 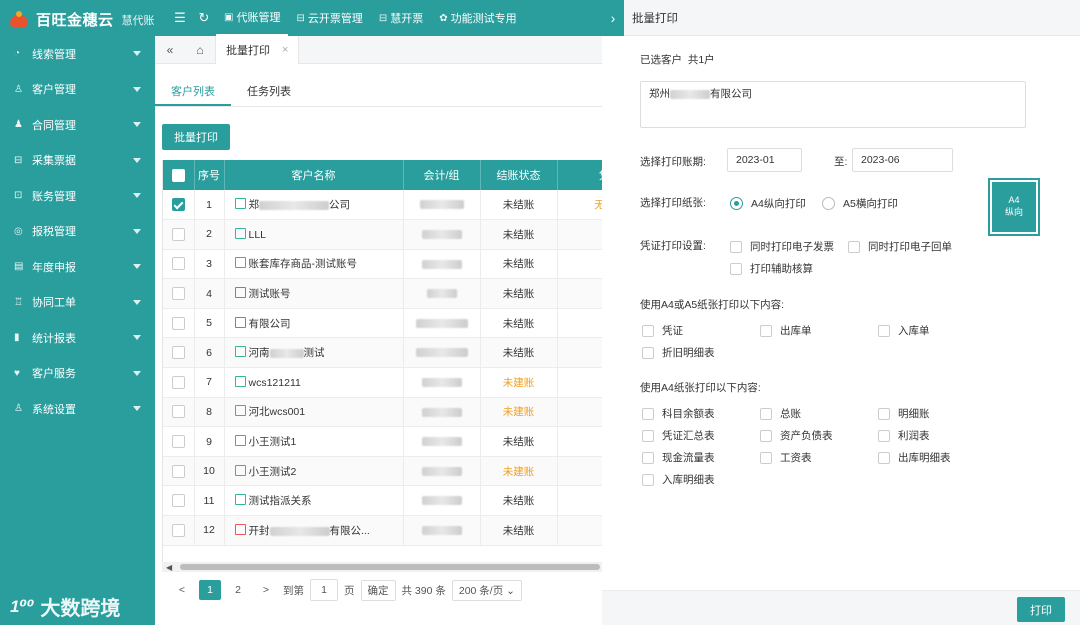 What do you see at coordinates (401, 18) in the screenshot?
I see `topnav-item-2: ⊟ 慧开票` at bounding box center [401, 18].